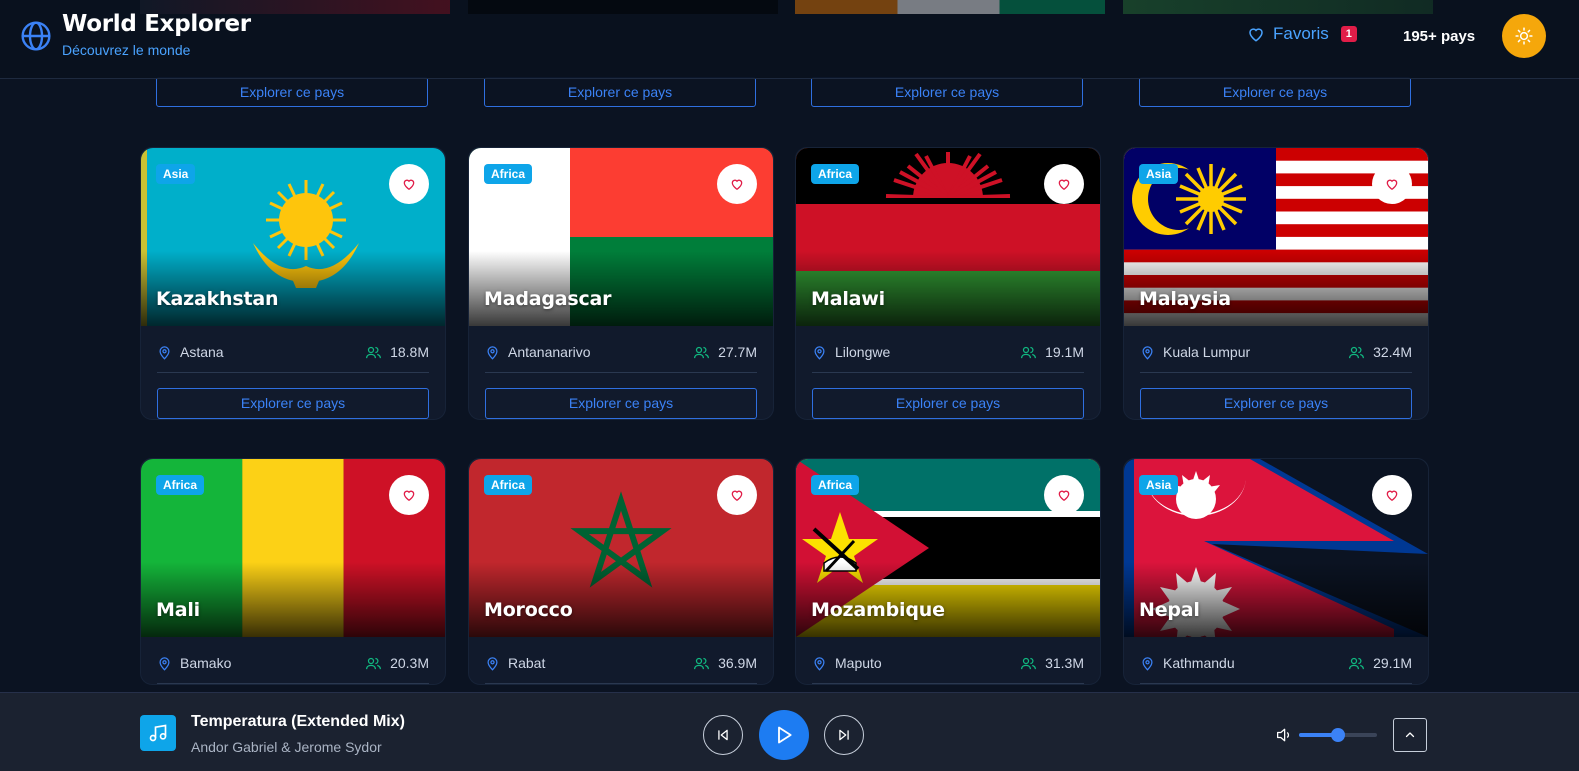 This screenshot has height=771, width=1579. Describe the element at coordinates (156, 24) in the screenshot. I see `app-title: World Explorer` at that location.